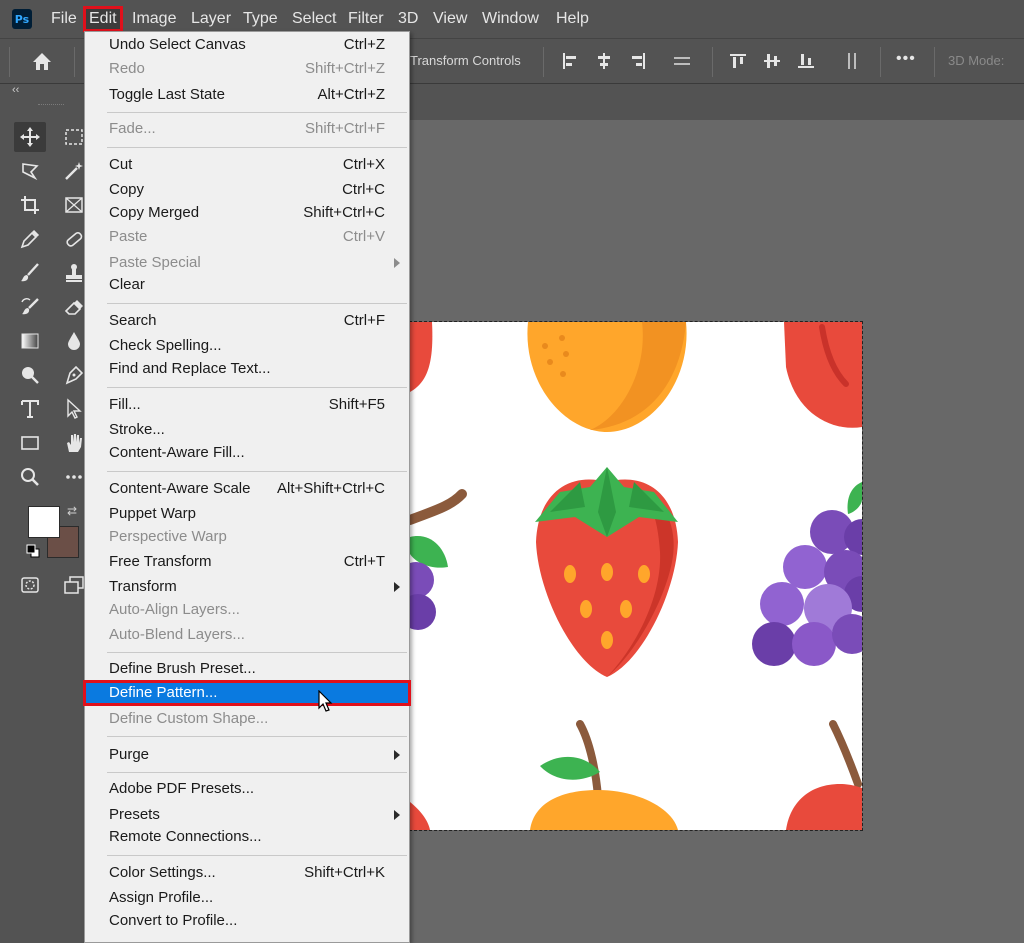 The image size is (1024, 943). What do you see at coordinates (247, 45) in the screenshot?
I see `menu-item-undo-select-canvas: Undo Select Canvas Ctrl+Z` at bounding box center [247, 45].